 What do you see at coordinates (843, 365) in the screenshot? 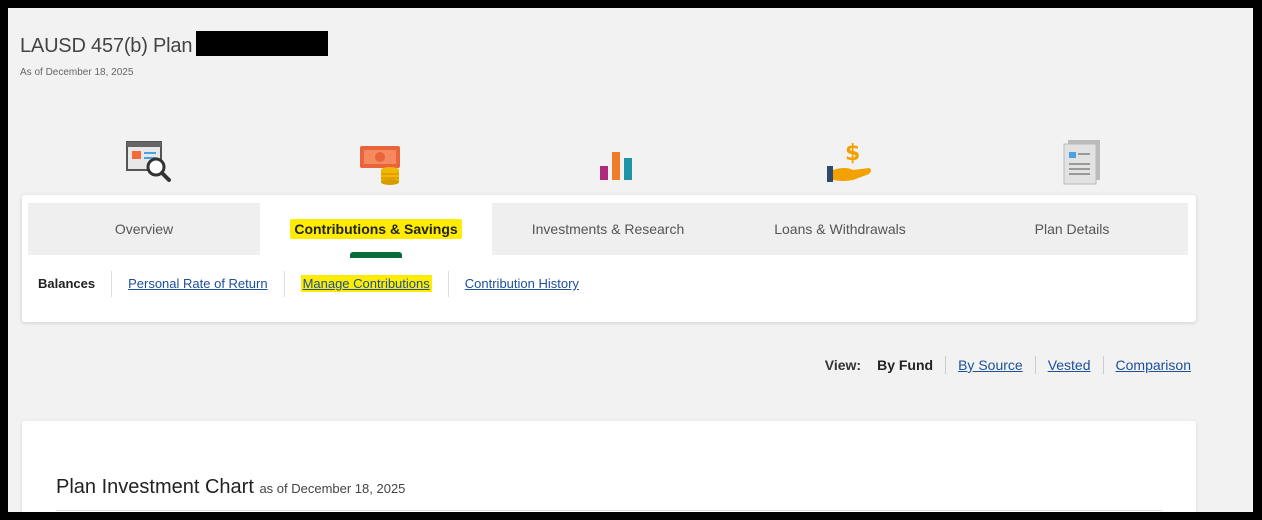
I see `view-label: View:` at bounding box center [843, 365].